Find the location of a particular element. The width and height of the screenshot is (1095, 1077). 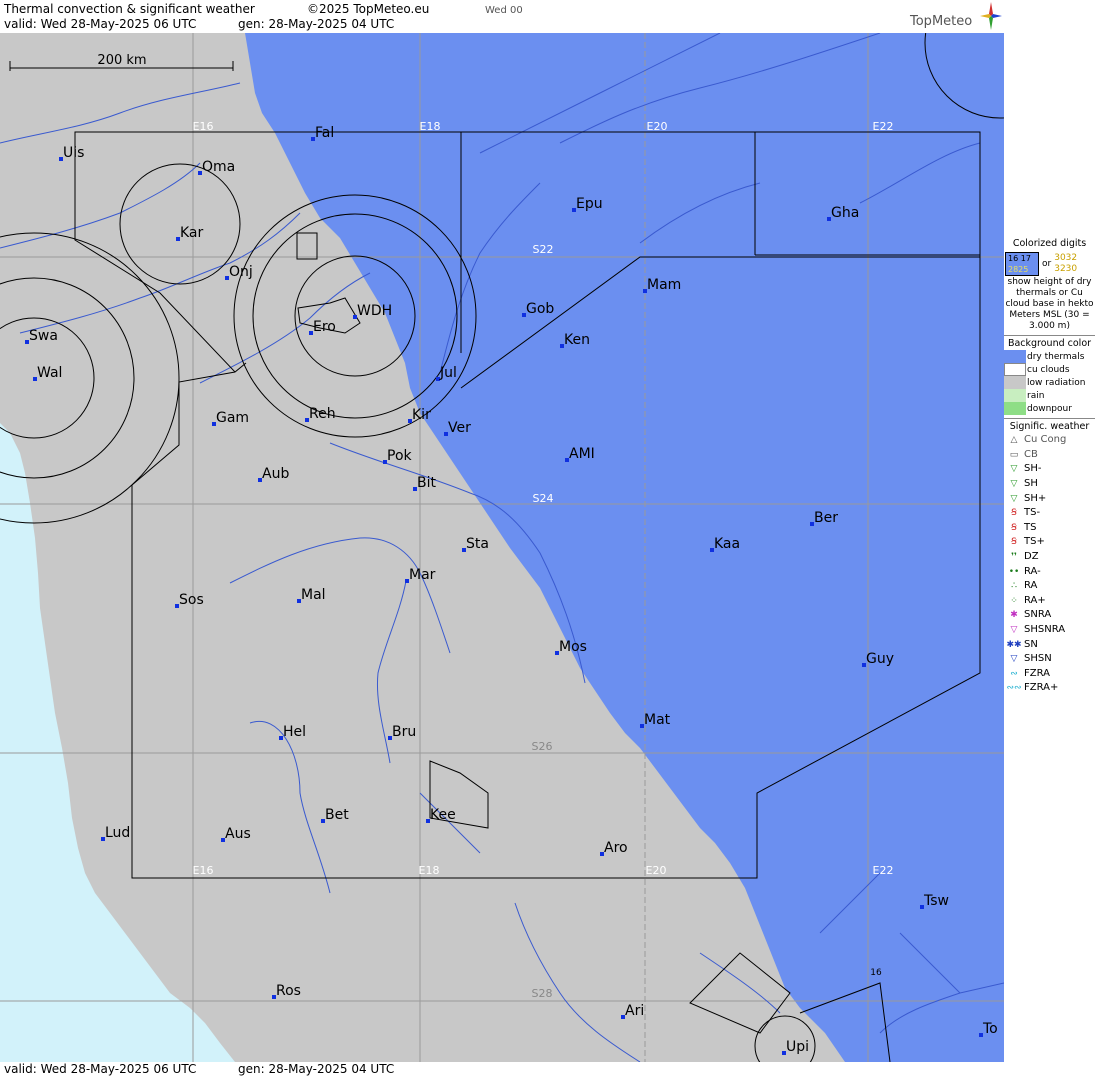

legend-weather-item: ✱✱ SN is located at coordinates (1049, 644).